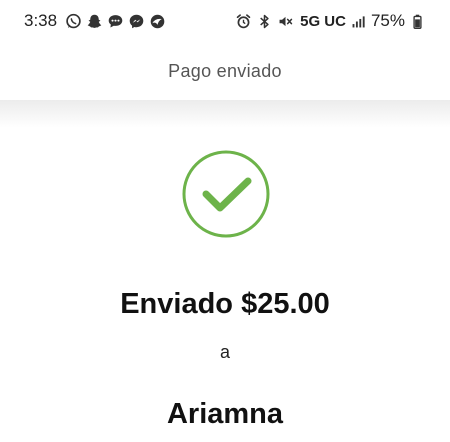 The image size is (450, 442). Describe the element at coordinates (285, 21) in the screenshot. I see `mute-icon` at that location.